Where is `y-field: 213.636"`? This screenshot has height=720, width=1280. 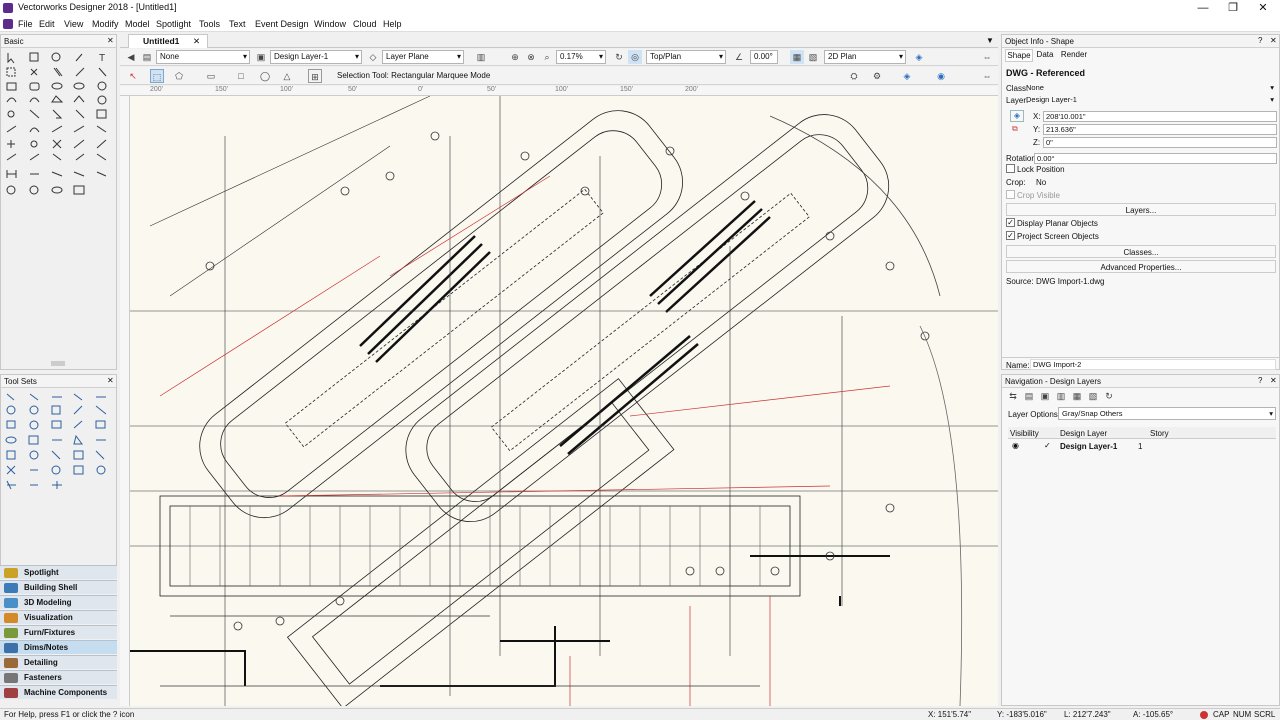 y-field: 213.636" is located at coordinates (1160, 129).